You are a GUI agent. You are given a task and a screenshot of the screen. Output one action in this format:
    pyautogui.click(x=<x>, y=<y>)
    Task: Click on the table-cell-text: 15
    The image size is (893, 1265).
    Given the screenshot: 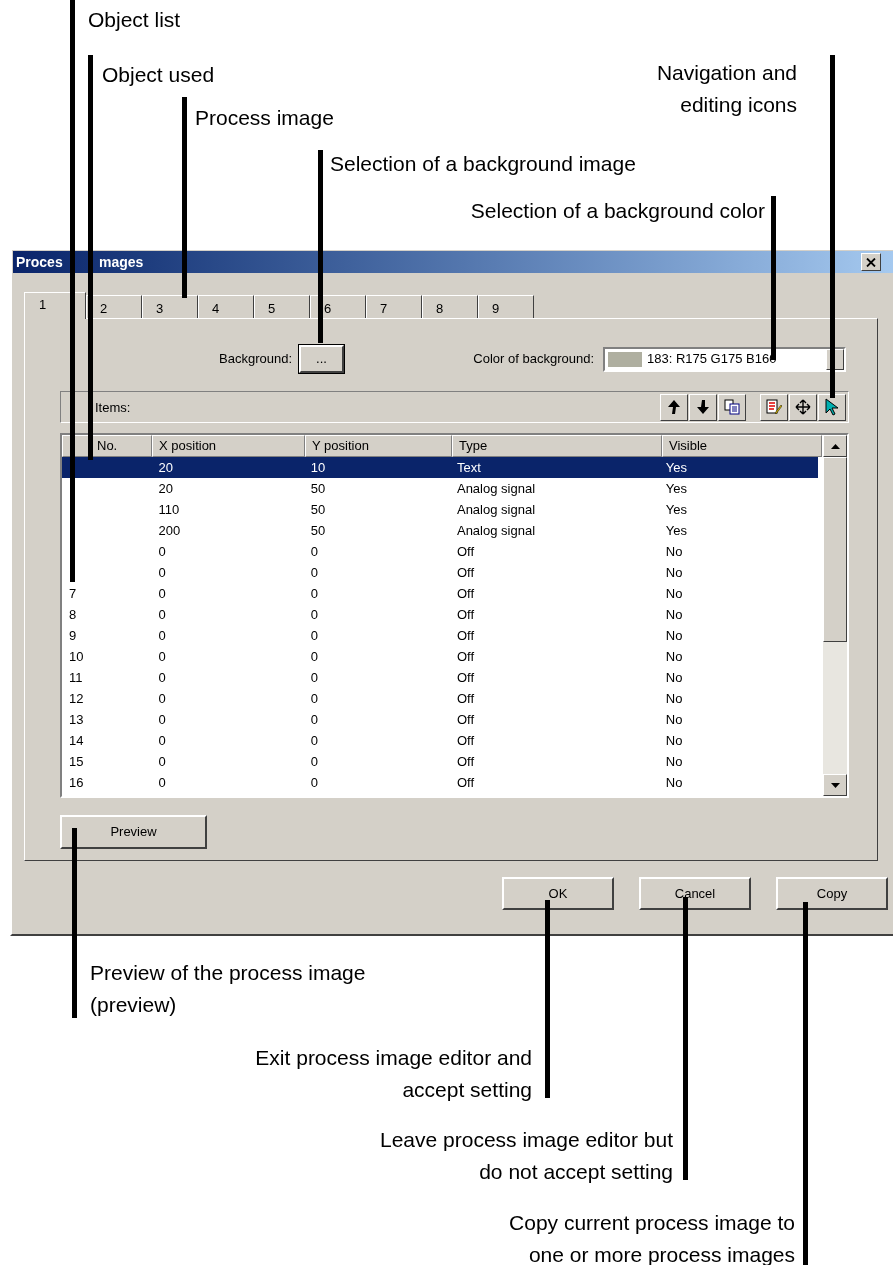 What is the action you would take?
    pyautogui.click(x=76, y=762)
    